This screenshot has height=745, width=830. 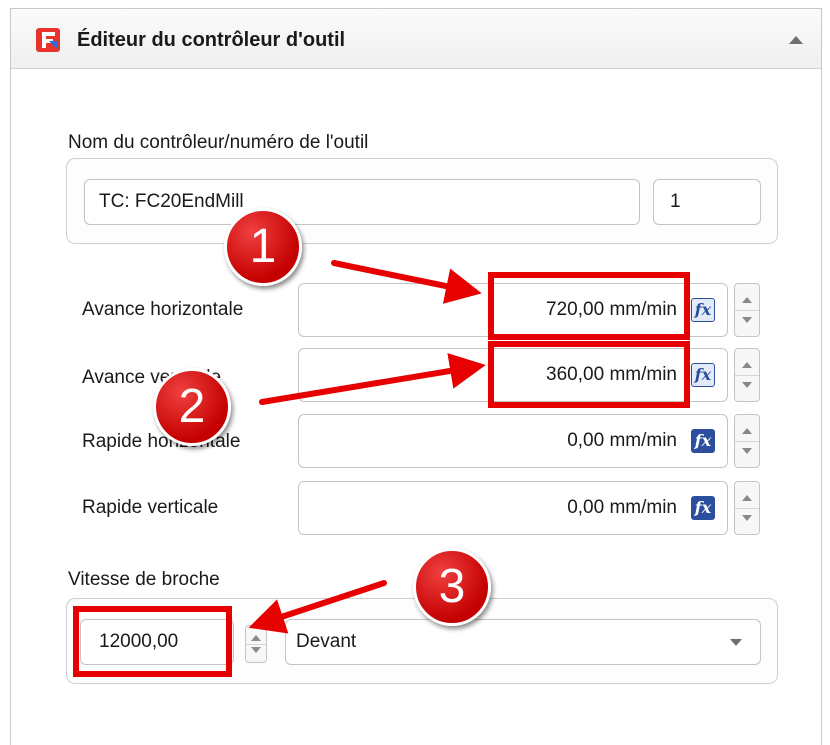 What do you see at coordinates (367, 447) in the screenshot?
I see `annotation-arrows` at bounding box center [367, 447].